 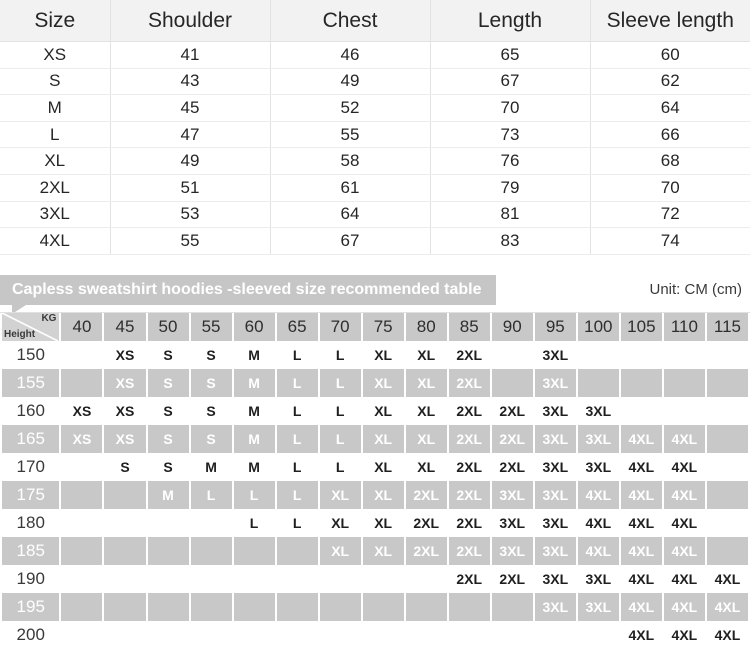 I want to click on chest-cell: 55, so click(x=350, y=135).